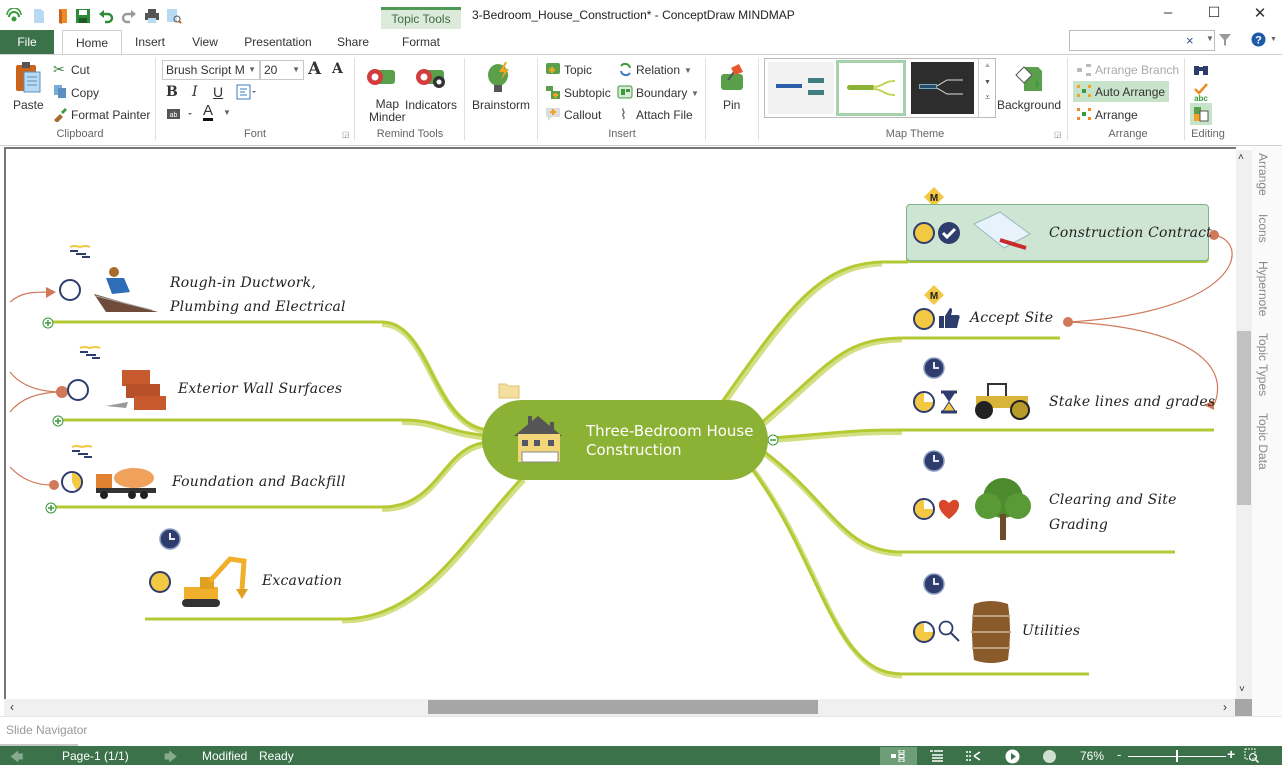  What do you see at coordinates (934, 368) in the screenshot?
I see `clock-icon` at bounding box center [934, 368].